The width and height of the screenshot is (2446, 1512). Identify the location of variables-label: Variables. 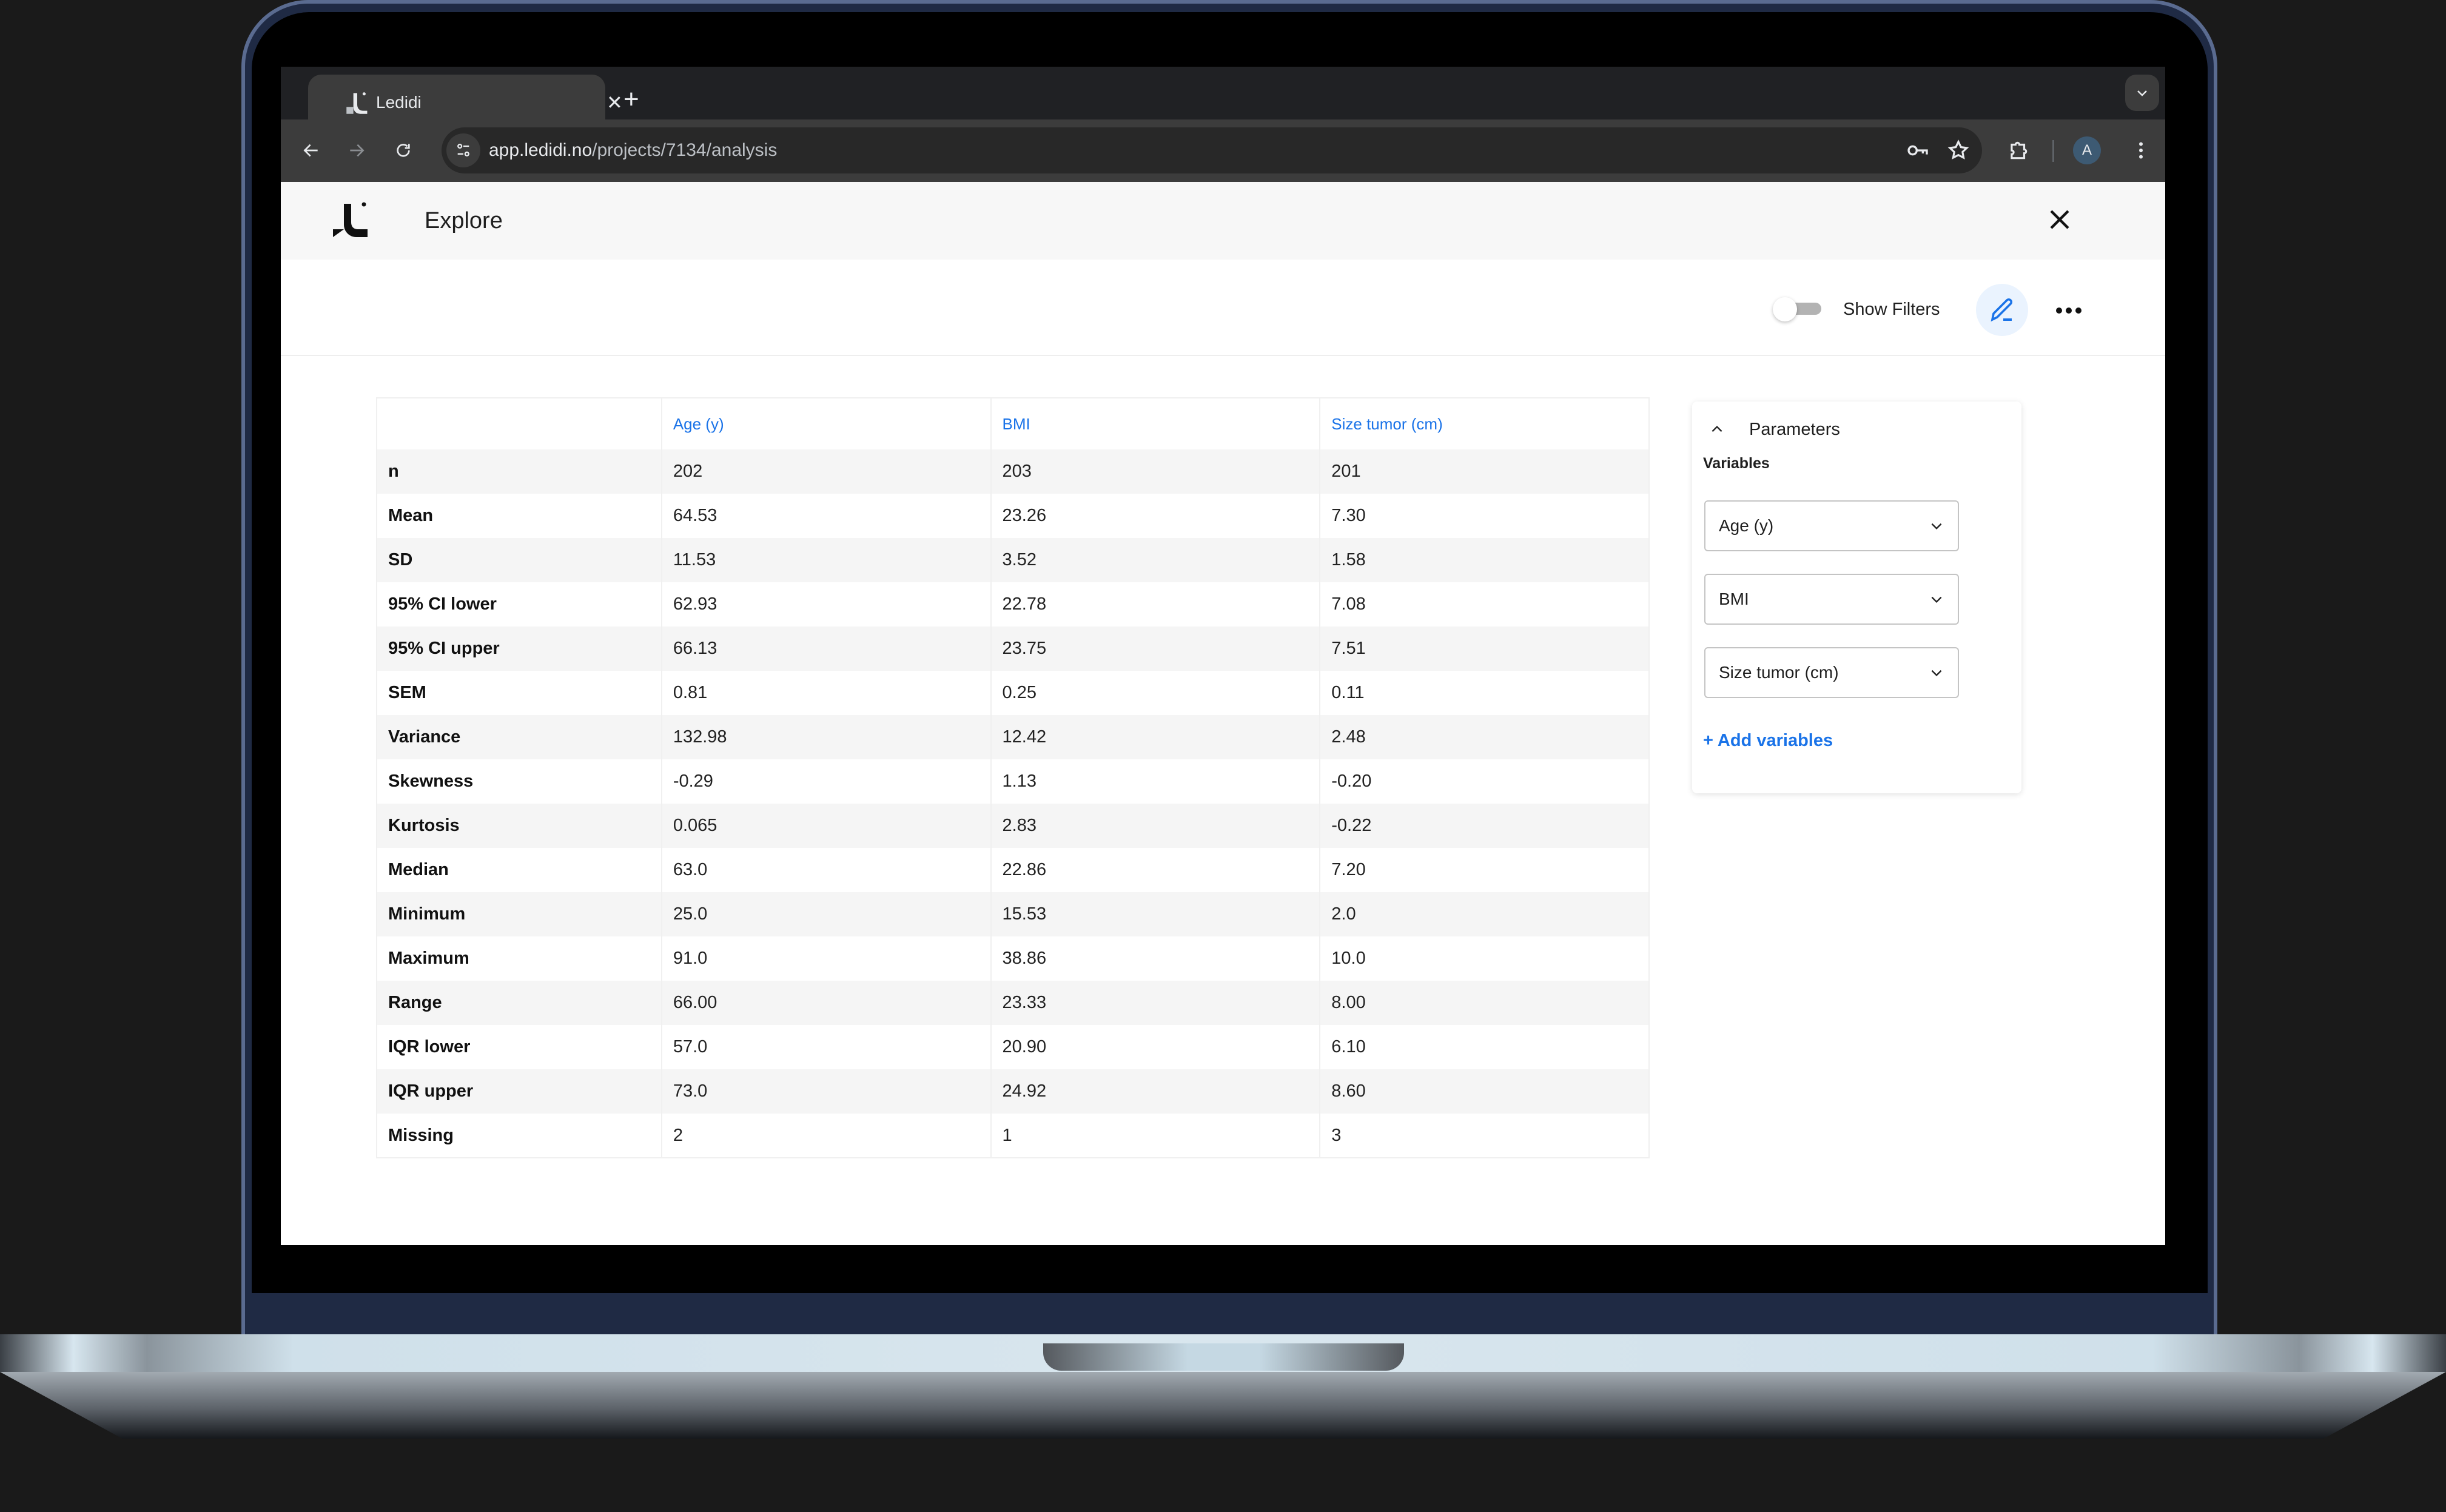
(1736, 463).